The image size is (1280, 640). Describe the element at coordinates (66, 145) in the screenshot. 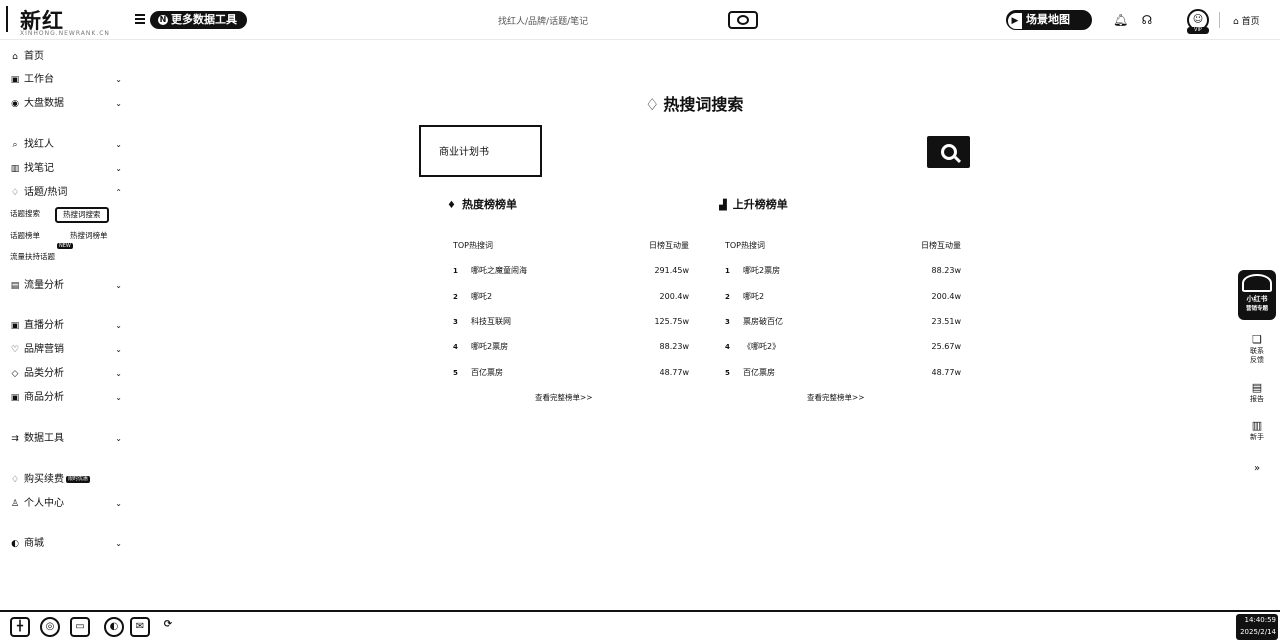

I see `sidebar-item-find-kol: ⌕ 找红人 ⌄` at that location.